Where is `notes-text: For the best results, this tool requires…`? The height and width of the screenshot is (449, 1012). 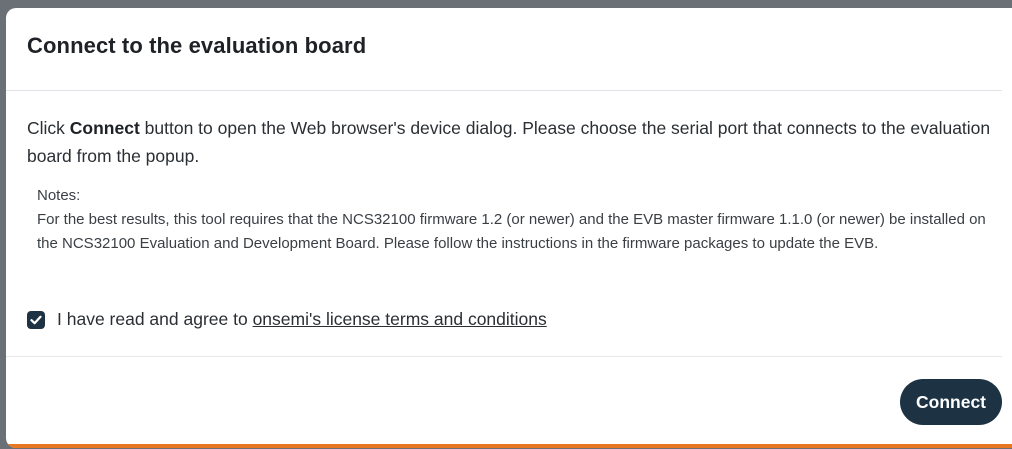 notes-text: For the best results, this tool requires… is located at coordinates (511, 231).